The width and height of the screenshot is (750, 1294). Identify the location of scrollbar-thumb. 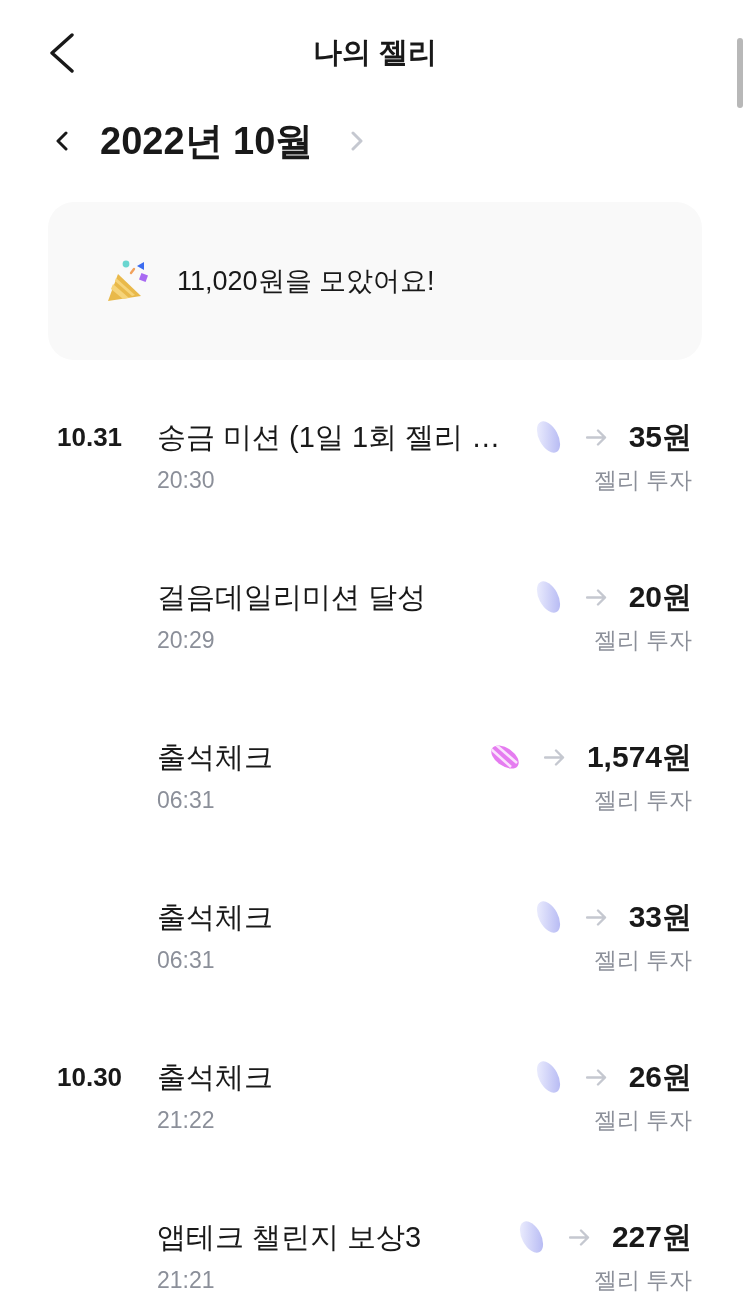
(740, 73).